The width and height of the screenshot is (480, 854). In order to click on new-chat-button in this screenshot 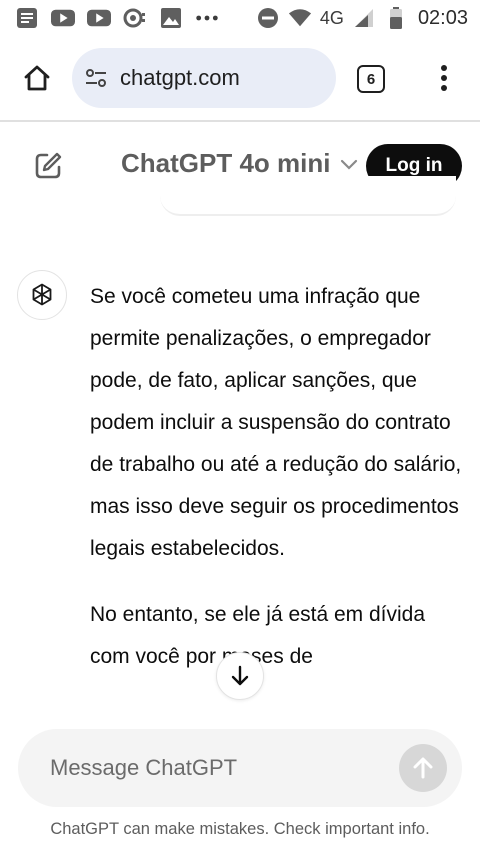, I will do `click(48, 166)`.